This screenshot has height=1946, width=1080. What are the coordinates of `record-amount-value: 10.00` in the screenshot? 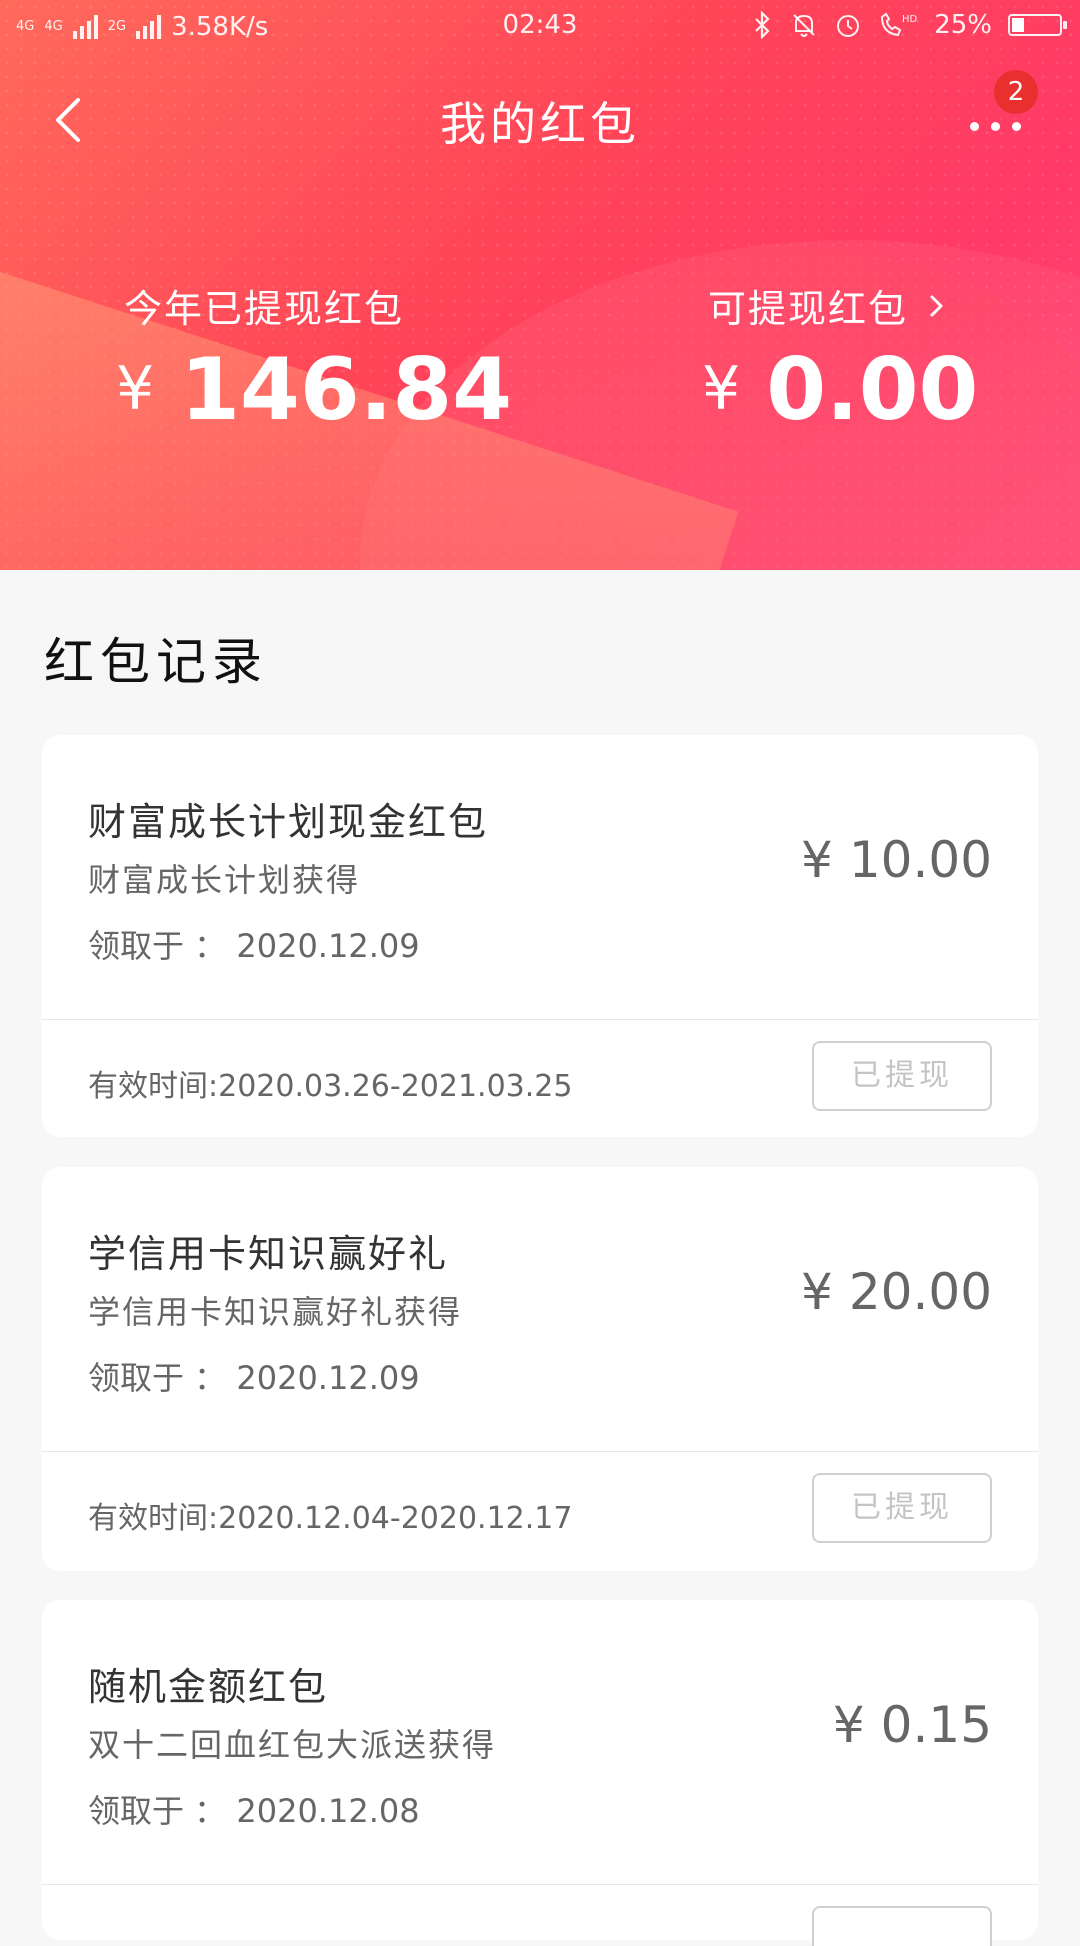 It's located at (920, 860).